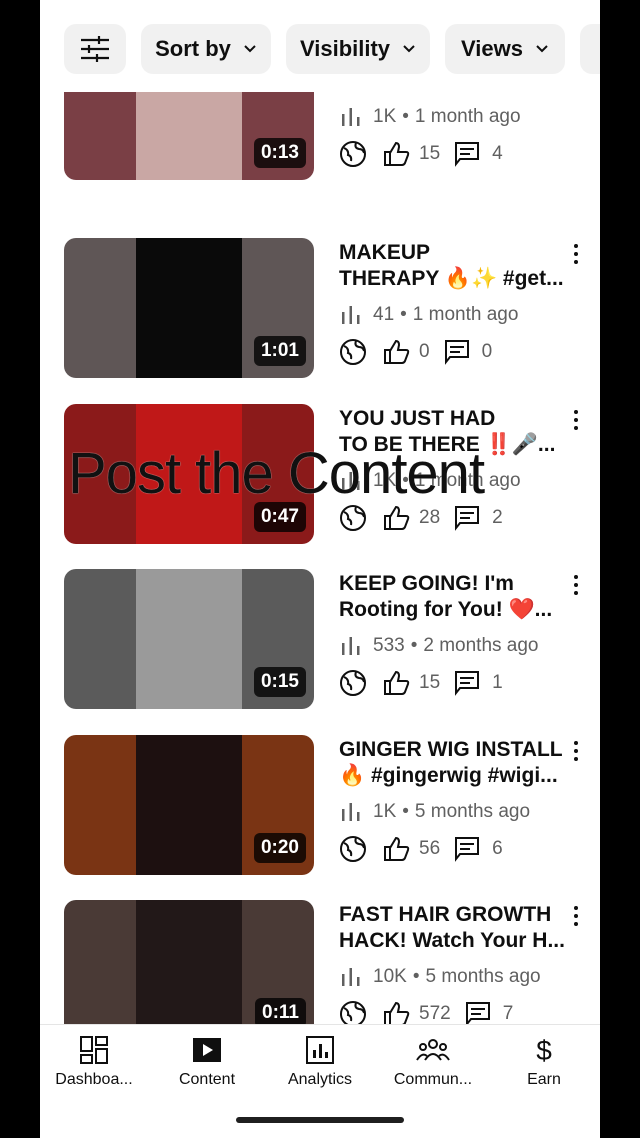 This screenshot has width=640, height=1138. I want to click on nav-earn: $ Earn, so click(544, 1062).